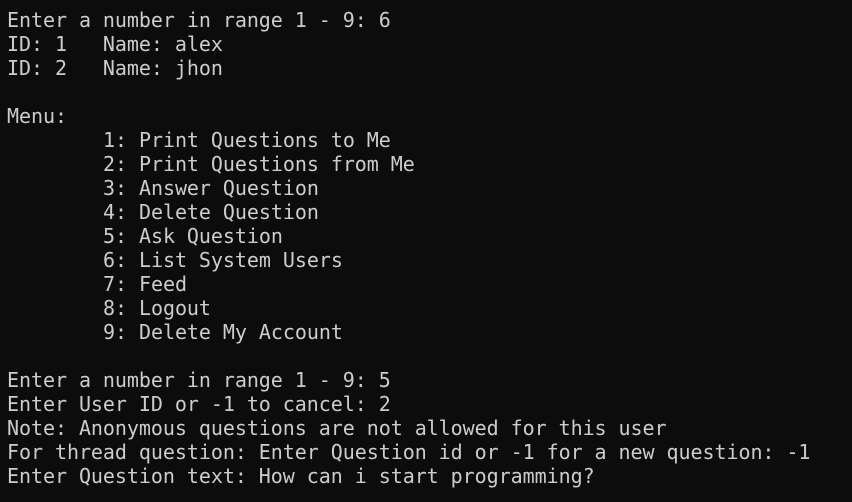 The height and width of the screenshot is (502, 852). Describe the element at coordinates (211, 188) in the screenshot. I see `menu-item: 3: Answer Question` at that location.